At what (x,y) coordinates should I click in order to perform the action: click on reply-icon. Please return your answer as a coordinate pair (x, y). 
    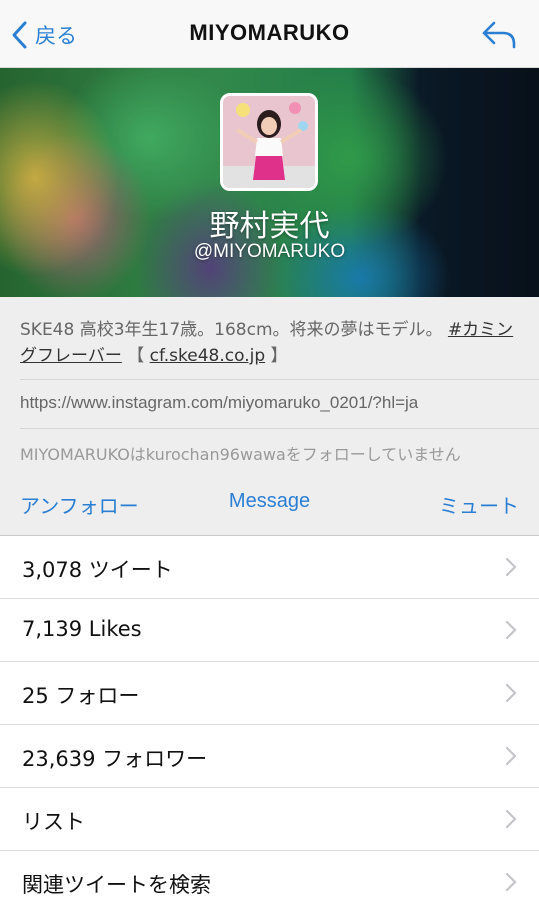
    Looking at the image, I should click on (499, 35).